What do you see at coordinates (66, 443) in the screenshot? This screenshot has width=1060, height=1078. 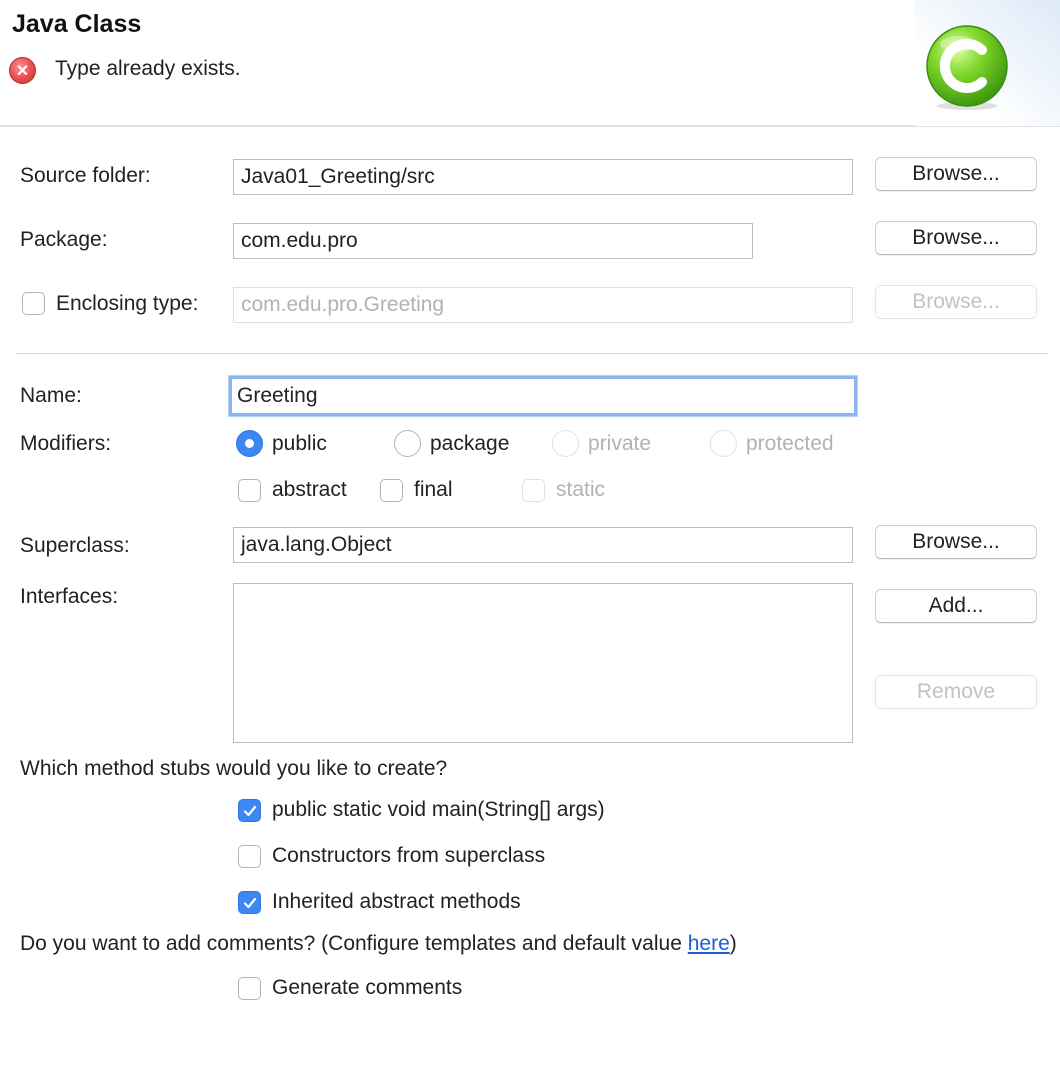 I see `modifiers-label: Modifiers:` at bounding box center [66, 443].